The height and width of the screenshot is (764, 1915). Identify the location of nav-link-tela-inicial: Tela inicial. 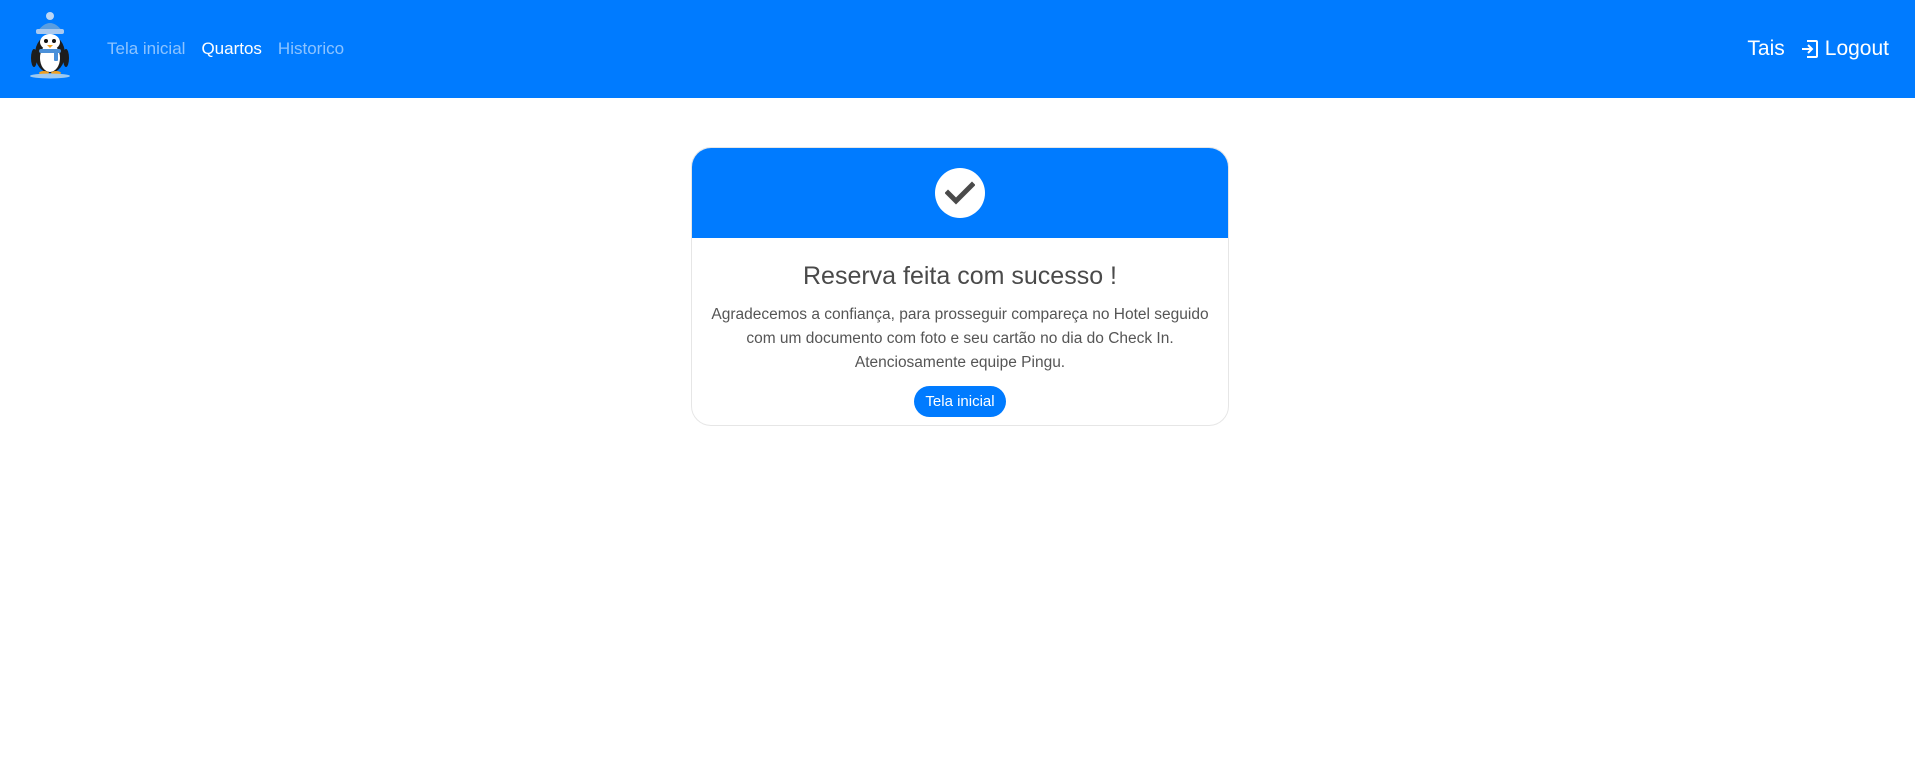
(146, 49).